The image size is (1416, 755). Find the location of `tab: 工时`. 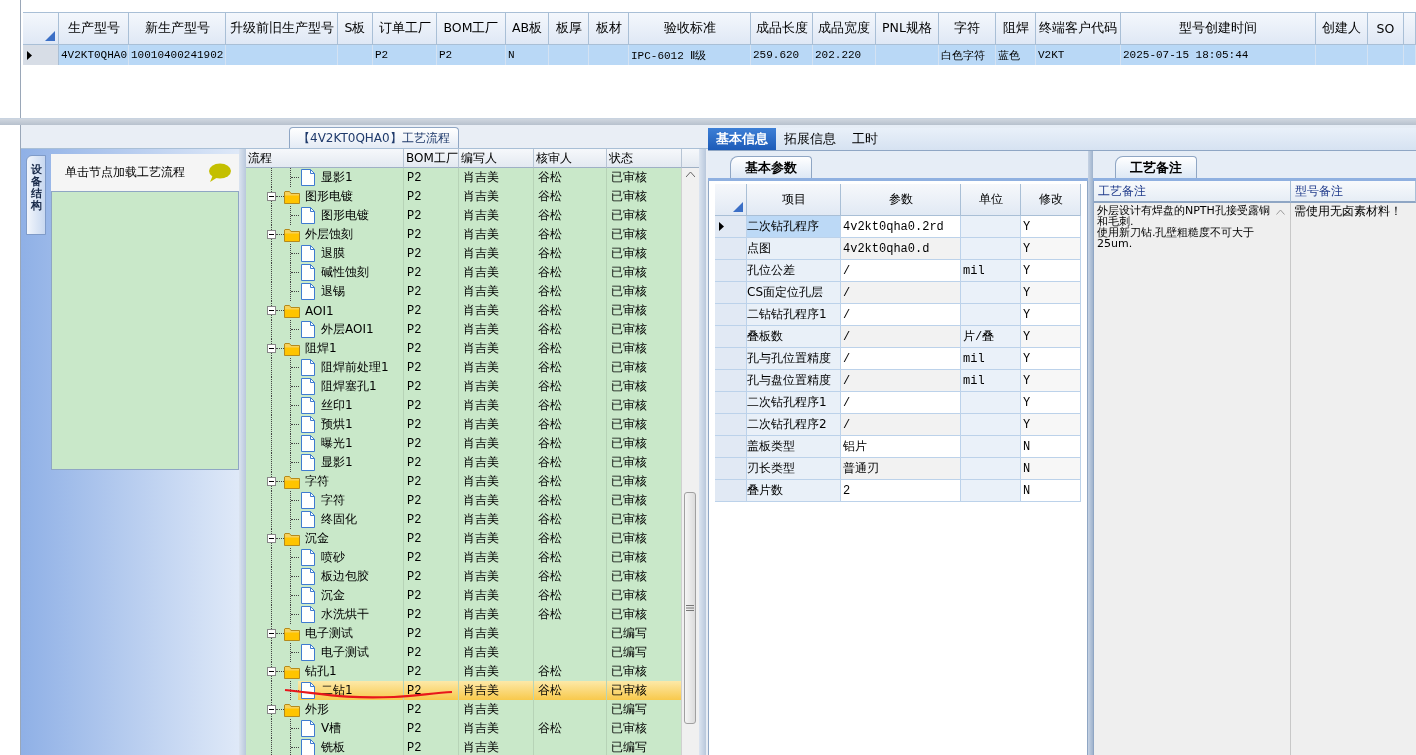

tab: 工时 is located at coordinates (865, 139).